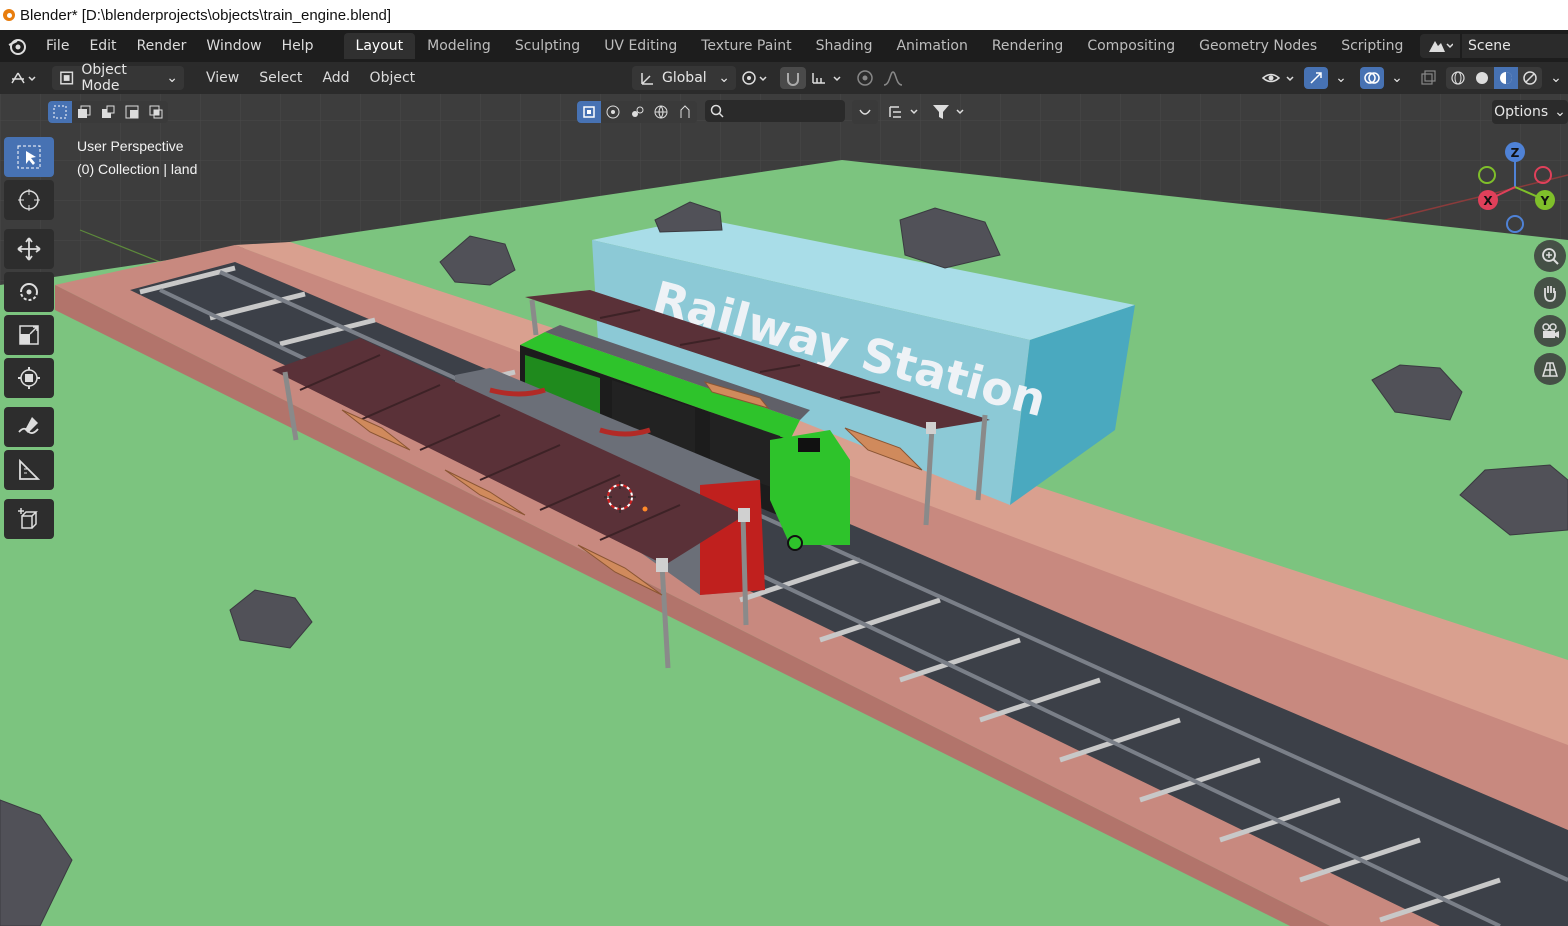  What do you see at coordinates (379, 46) in the screenshot?
I see `tab-layout: Layout` at bounding box center [379, 46].